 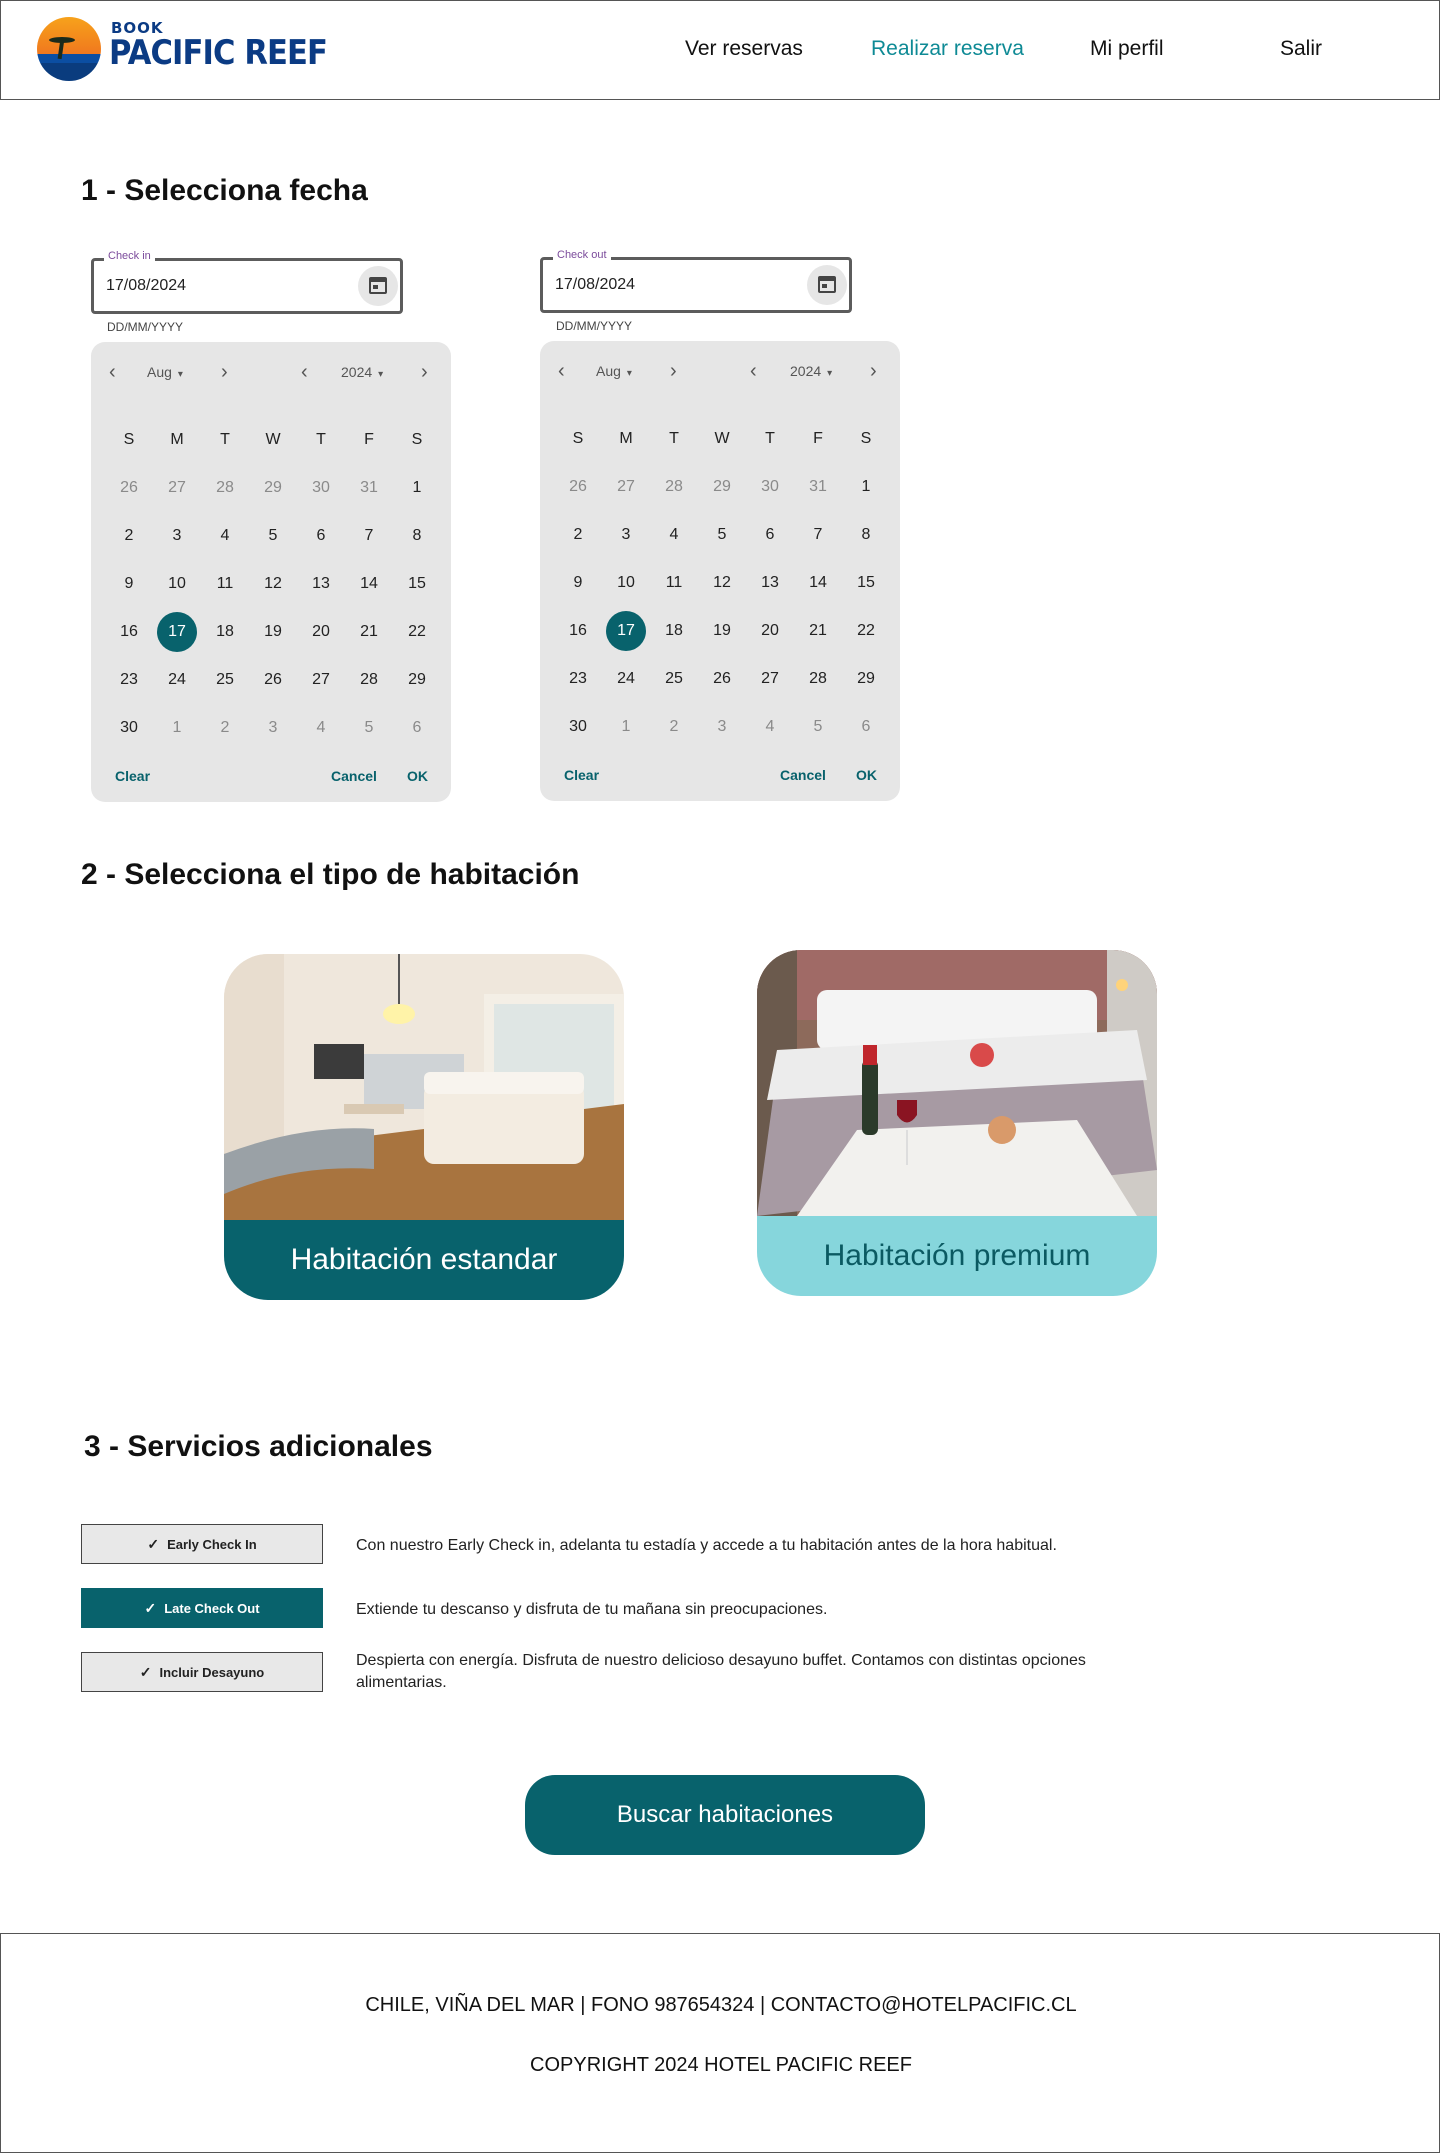 What do you see at coordinates (1127, 49) in the screenshot?
I see `nav-mi-perfil: Mi perfil` at bounding box center [1127, 49].